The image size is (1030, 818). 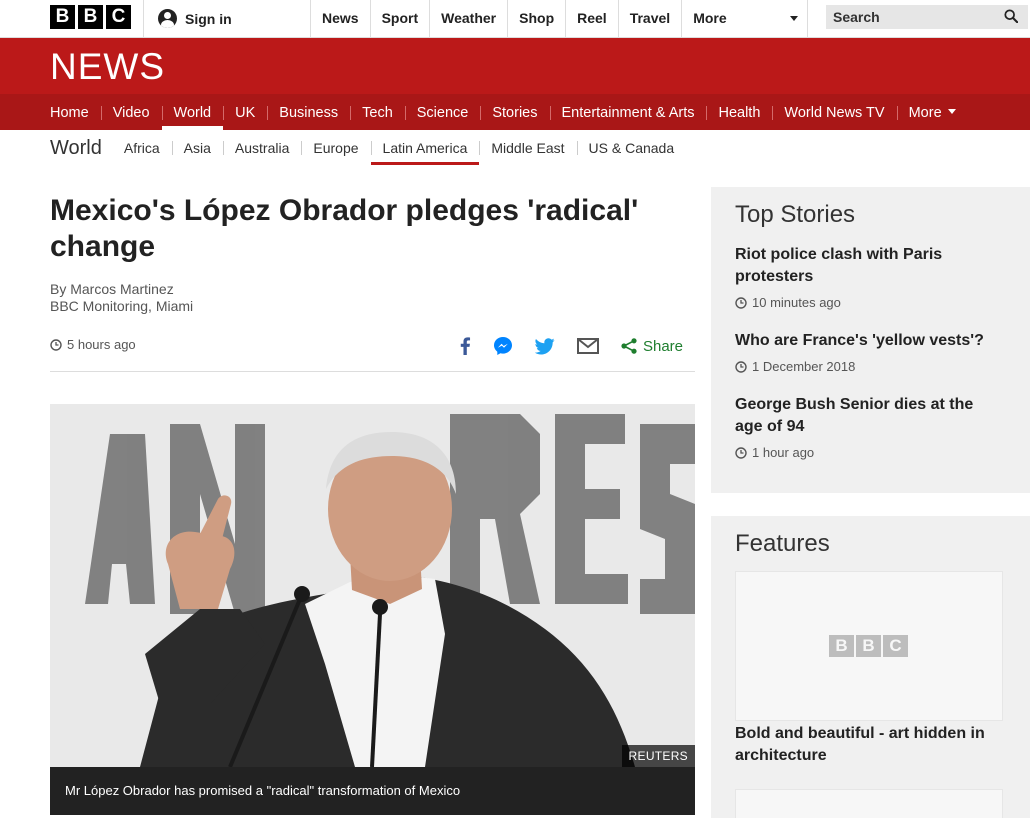 What do you see at coordinates (527, 148) in the screenshot?
I see `section-middle-east: Middle East` at bounding box center [527, 148].